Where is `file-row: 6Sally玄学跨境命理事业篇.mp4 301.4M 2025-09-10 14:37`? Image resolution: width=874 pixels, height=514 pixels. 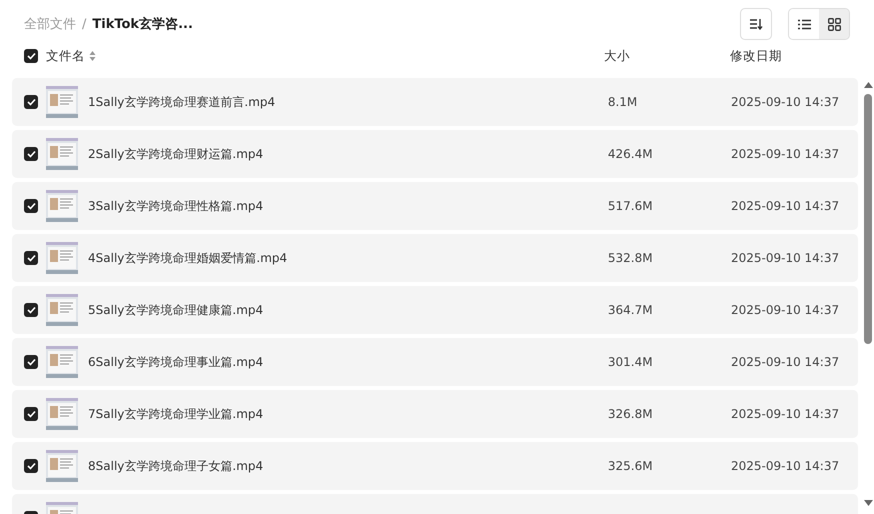 file-row: 6Sally玄学跨境命理事业篇.mp4 301.4M 2025-09-10 14:37 is located at coordinates (435, 362).